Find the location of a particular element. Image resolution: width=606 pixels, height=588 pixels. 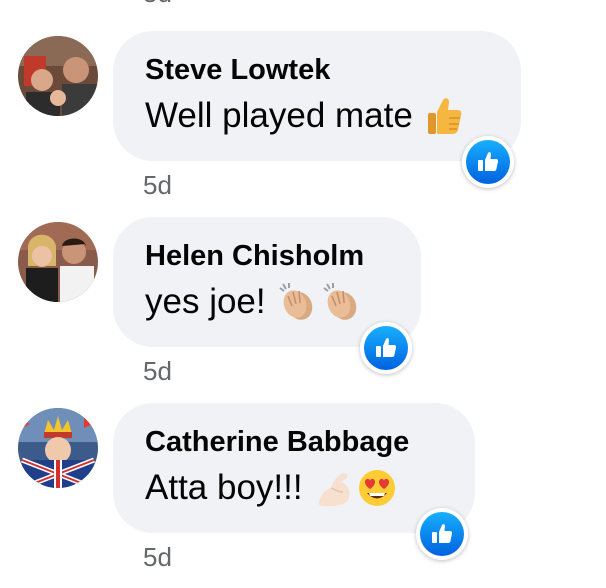

comment-text: Well played mate is located at coordinates (317, 116).